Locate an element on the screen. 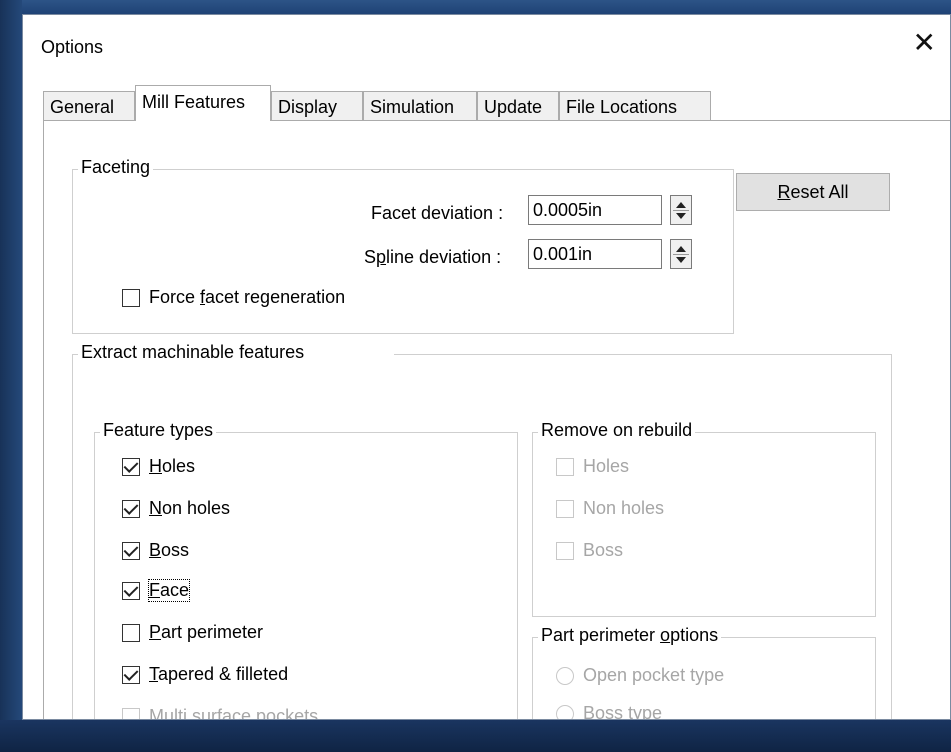 The width and height of the screenshot is (951, 752). reset-all-button: Reset All is located at coordinates (813, 192).